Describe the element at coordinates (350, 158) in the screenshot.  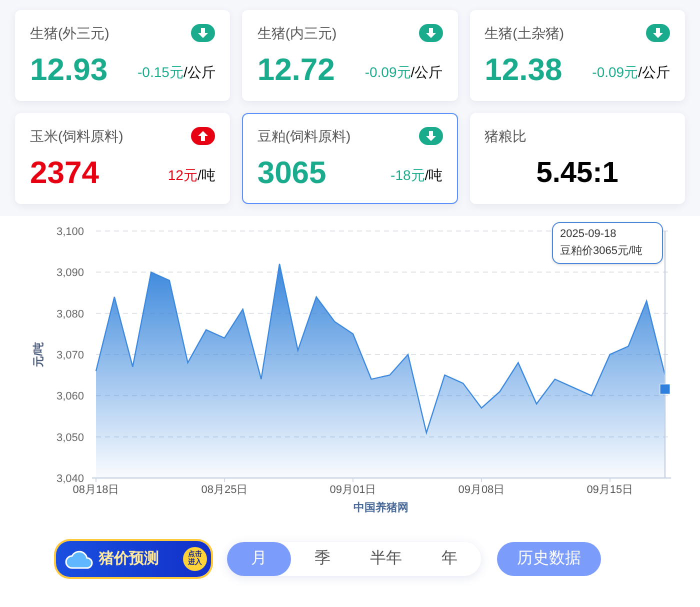
I see `price-card: 豆粕(饲料原料) 3065 -18元/吨` at that location.